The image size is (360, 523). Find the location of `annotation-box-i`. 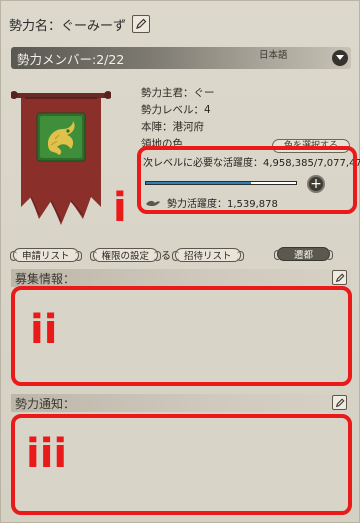

annotation-box-i is located at coordinates (247, 180).